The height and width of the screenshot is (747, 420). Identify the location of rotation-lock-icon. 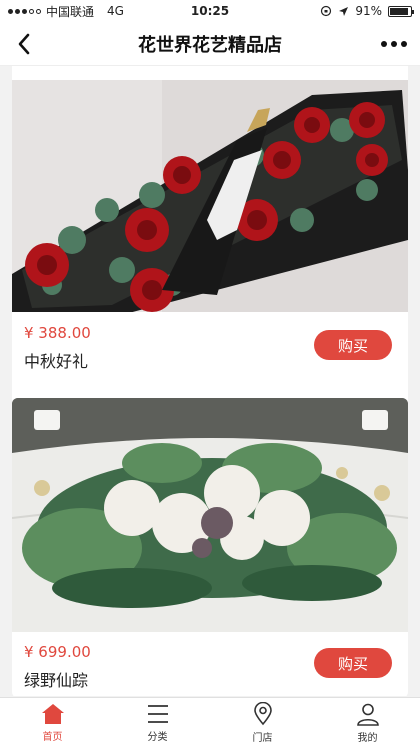
(326, 11).